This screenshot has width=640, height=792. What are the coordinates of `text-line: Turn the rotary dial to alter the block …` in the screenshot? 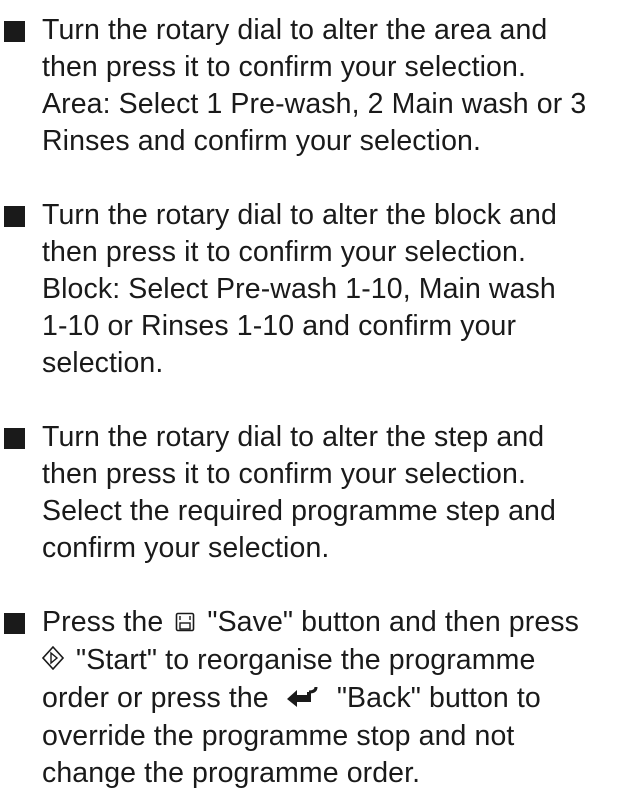 It's located at (299, 215).